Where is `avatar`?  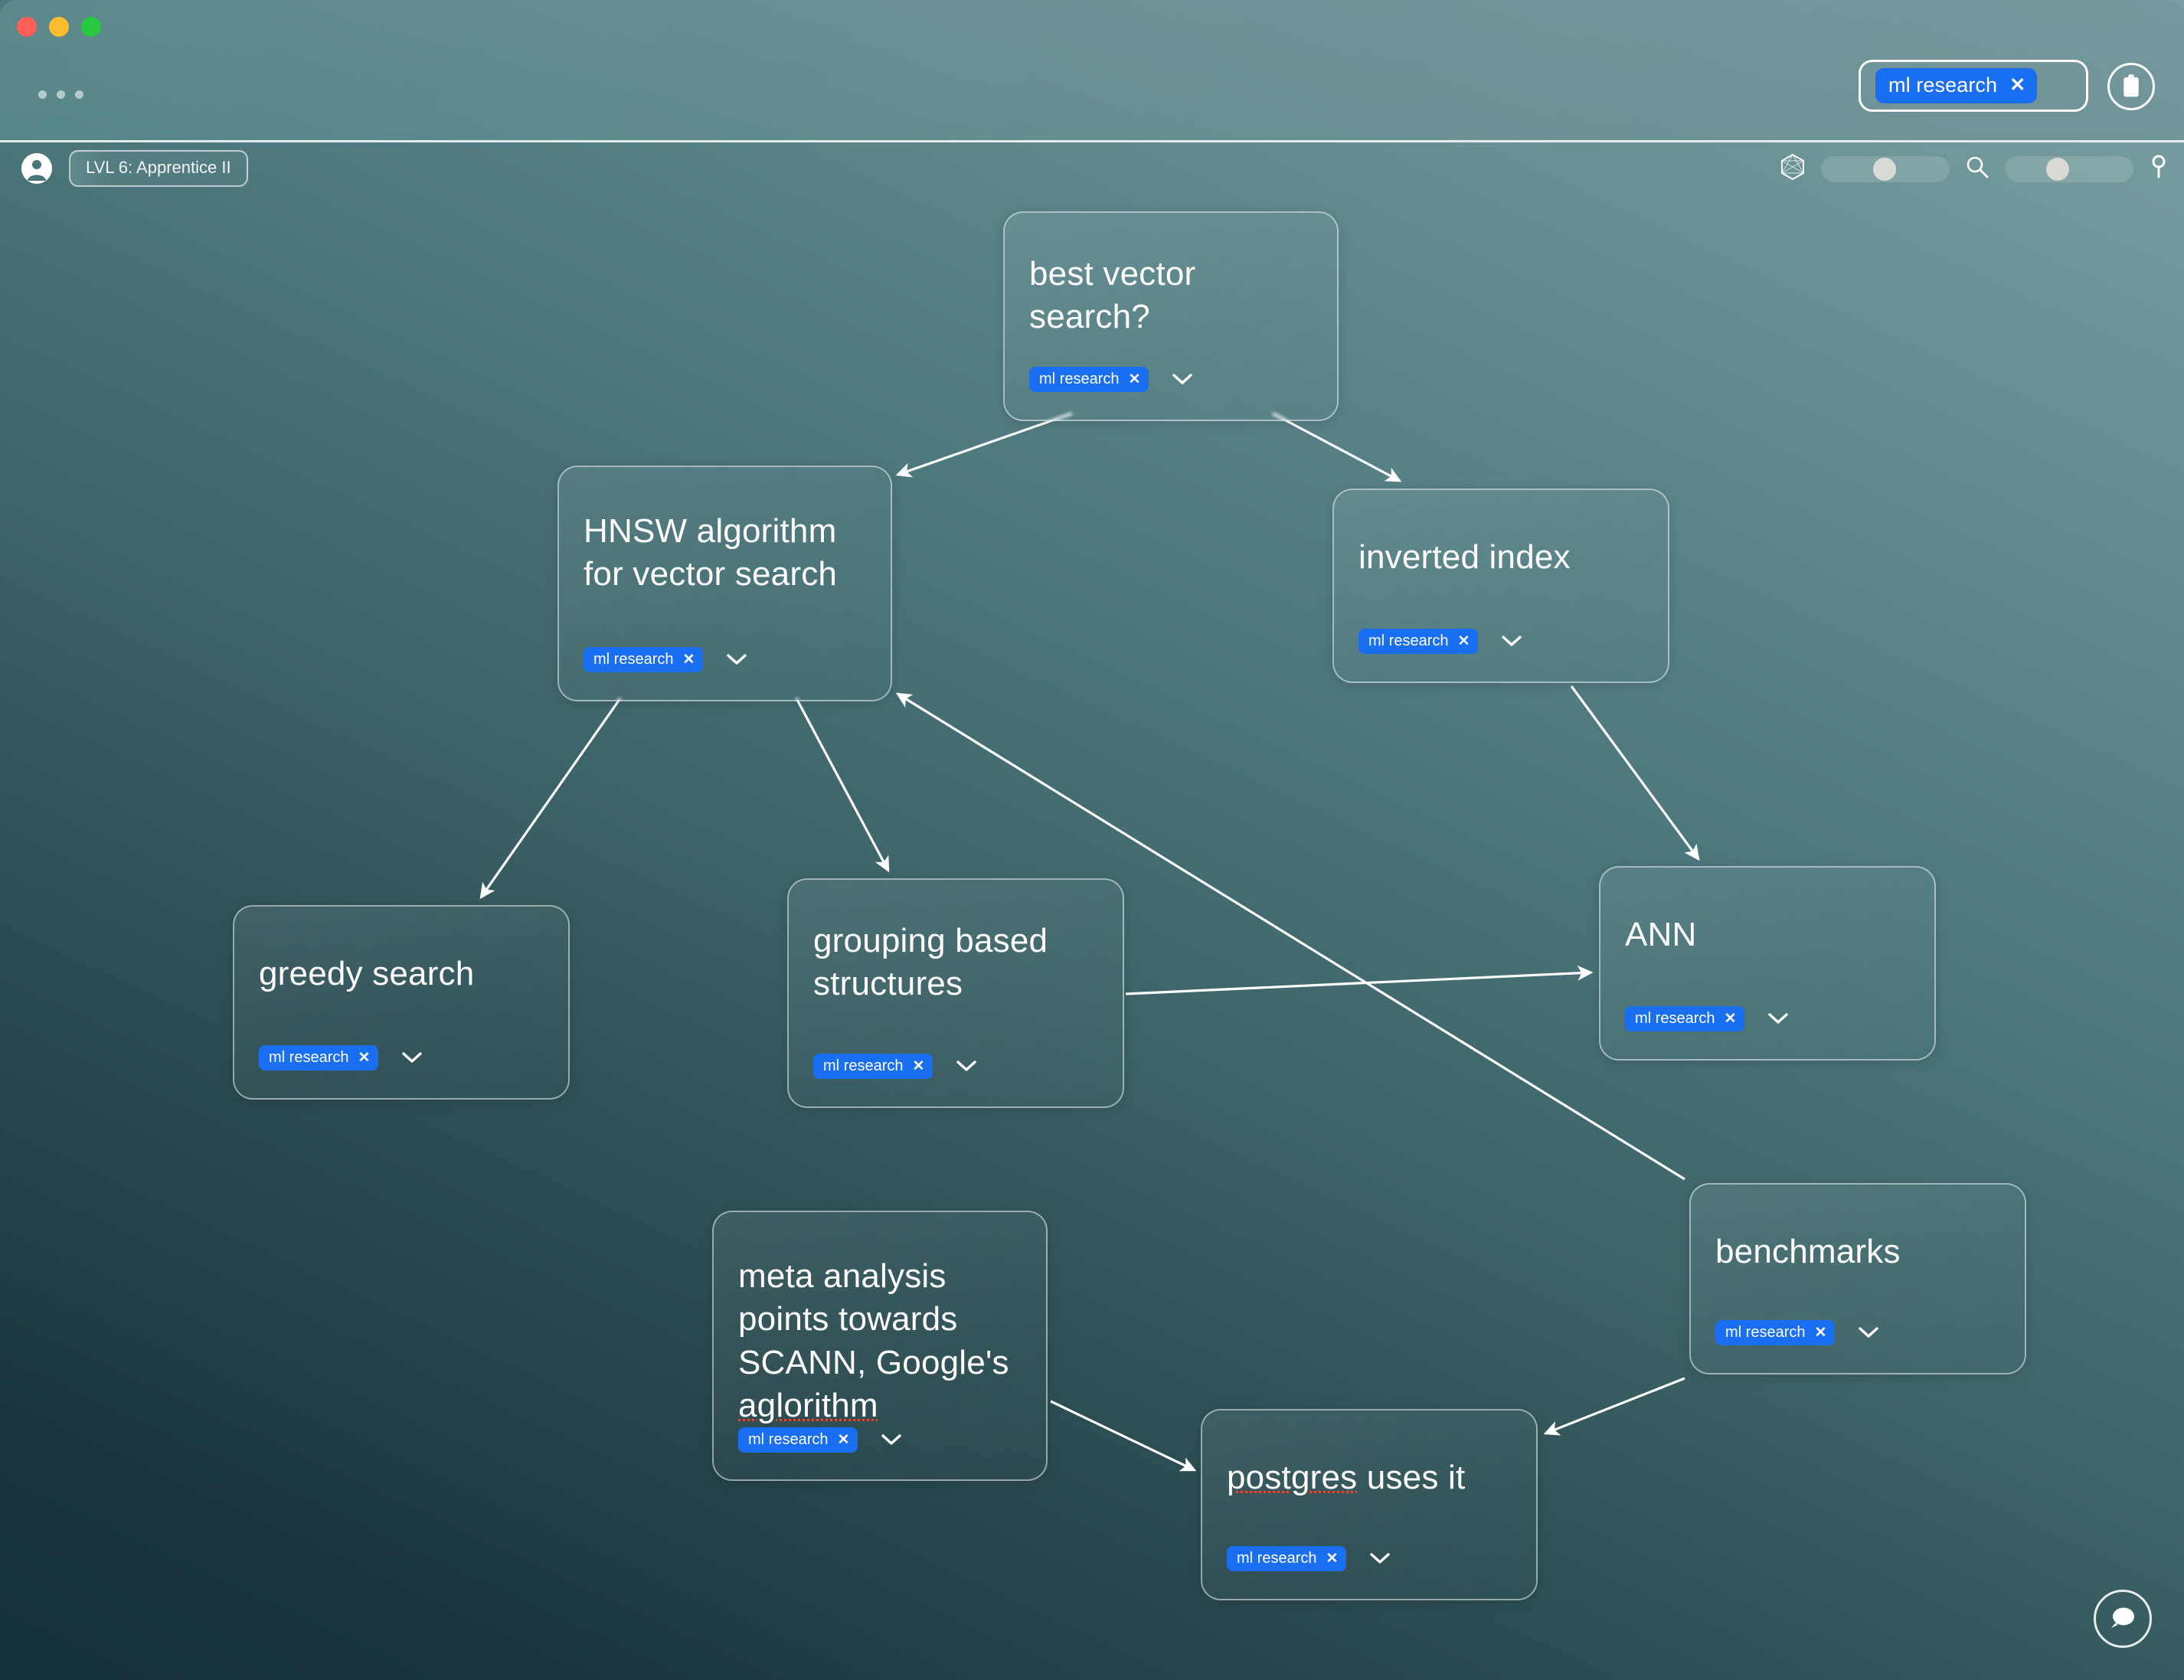 avatar is located at coordinates (36, 168).